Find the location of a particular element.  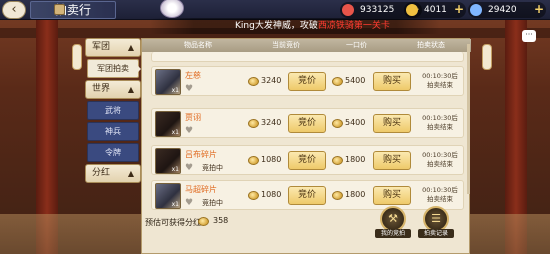

my-bids-label: 我的竞拍 is located at coordinates (393, 233).